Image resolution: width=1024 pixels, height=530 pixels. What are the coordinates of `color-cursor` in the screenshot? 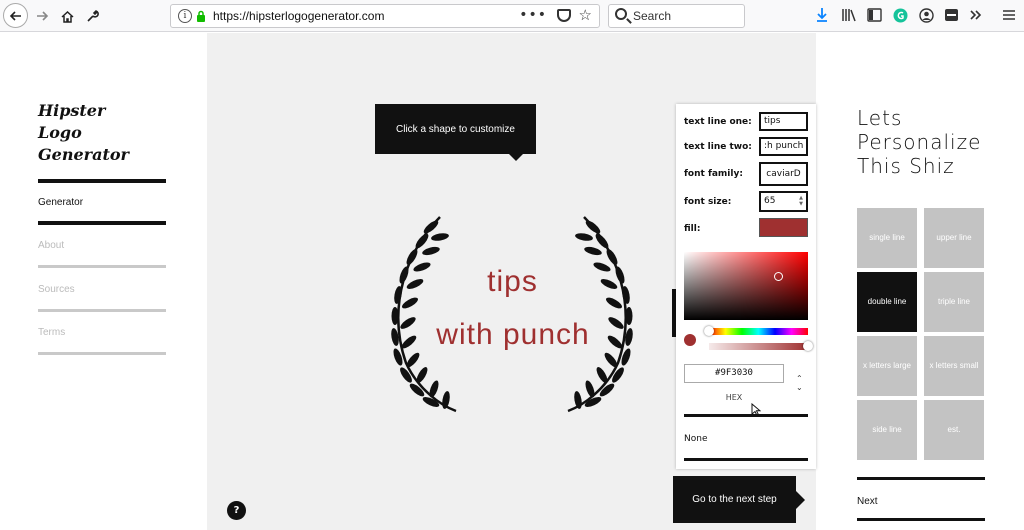 It's located at (778, 276).